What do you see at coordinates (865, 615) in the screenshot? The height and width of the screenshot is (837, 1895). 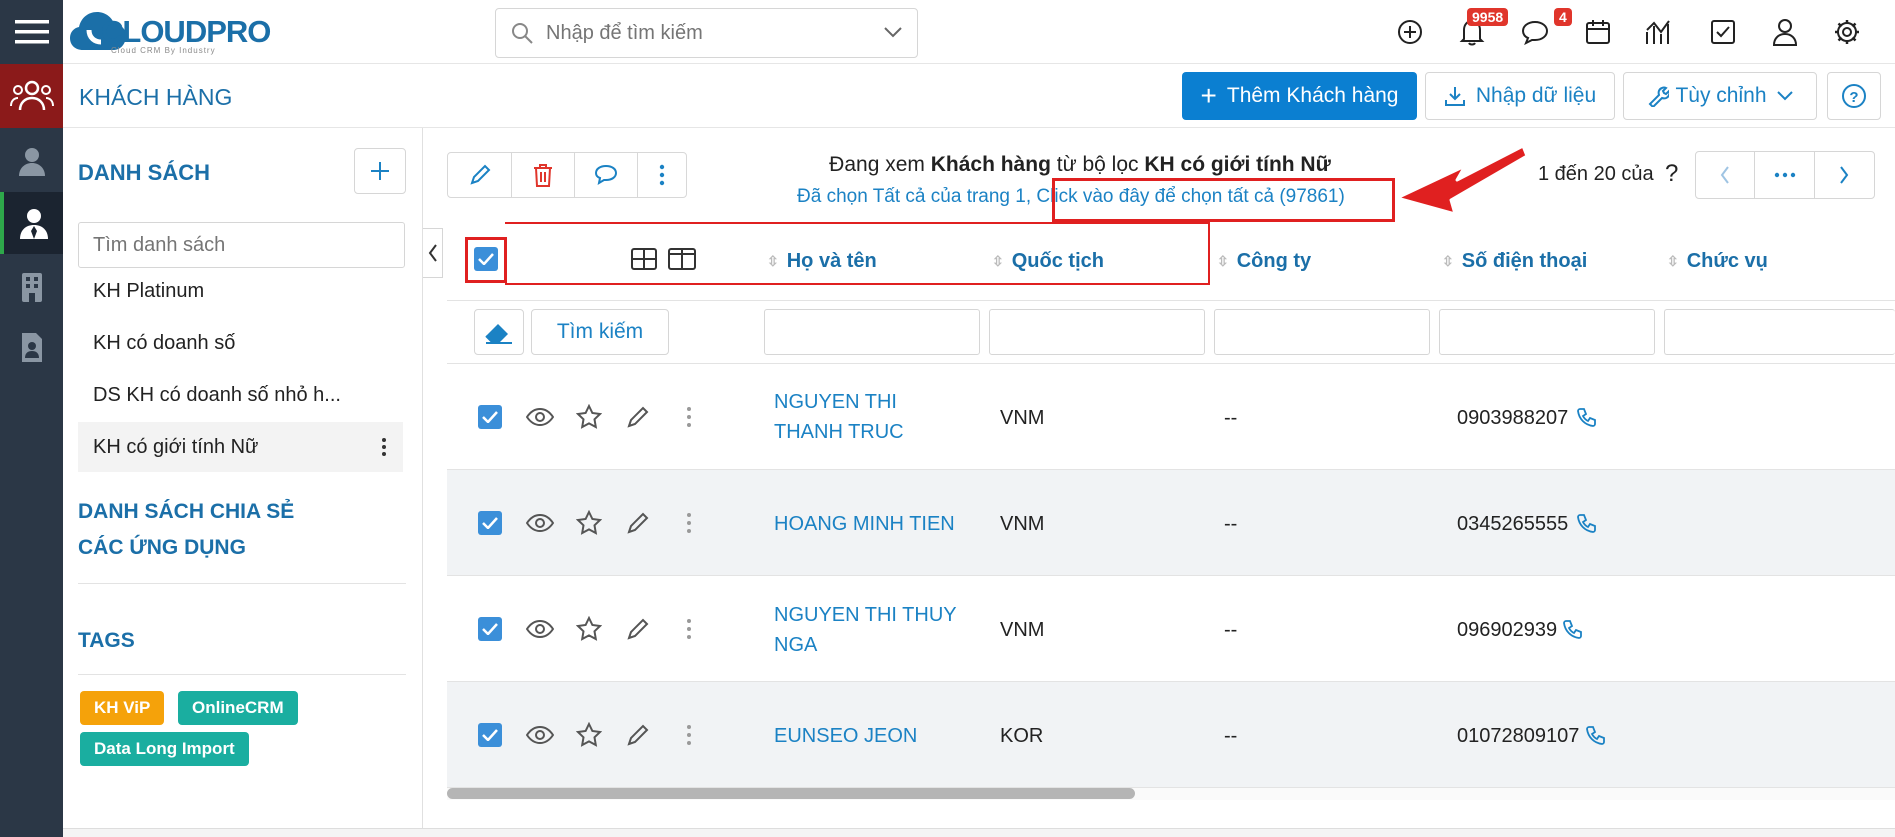 I see `name-line: NGUYEN THI THUY` at bounding box center [865, 615].